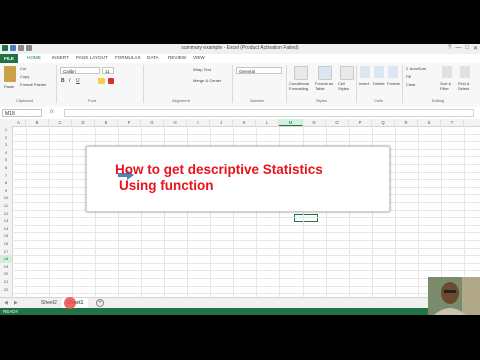  Describe the element at coordinates (454, 296) in the screenshot. I see `presenter-webcam-image` at that location.